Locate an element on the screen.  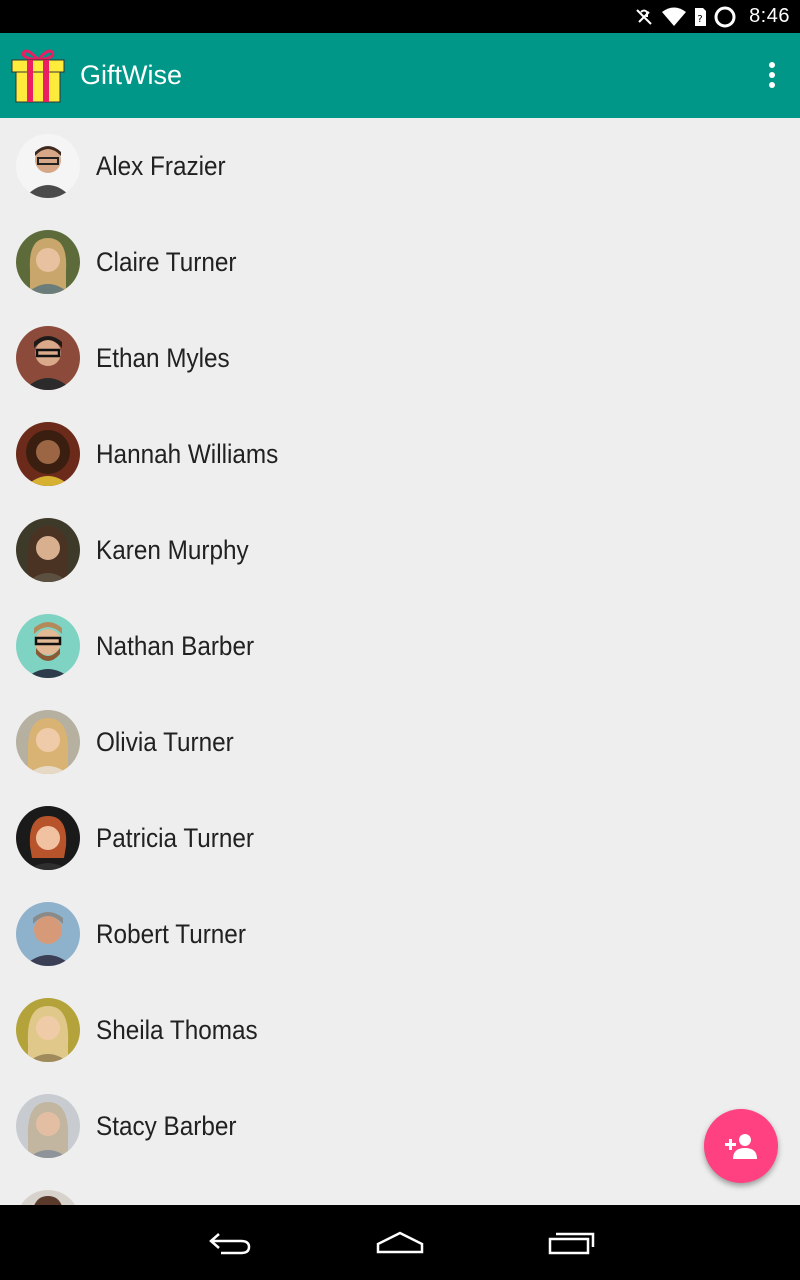
contact-name: Robert Turner is located at coordinates (171, 934).